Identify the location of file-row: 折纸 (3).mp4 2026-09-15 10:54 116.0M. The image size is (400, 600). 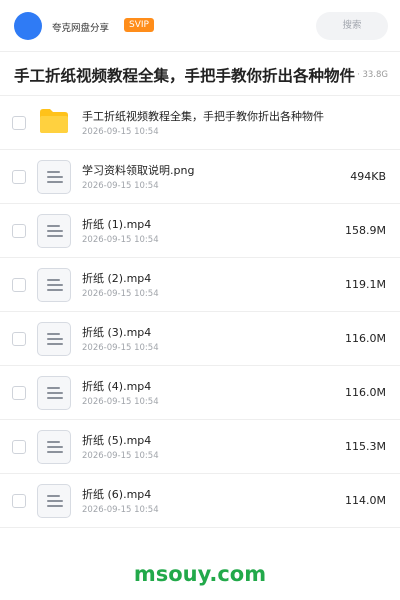
(200, 339).